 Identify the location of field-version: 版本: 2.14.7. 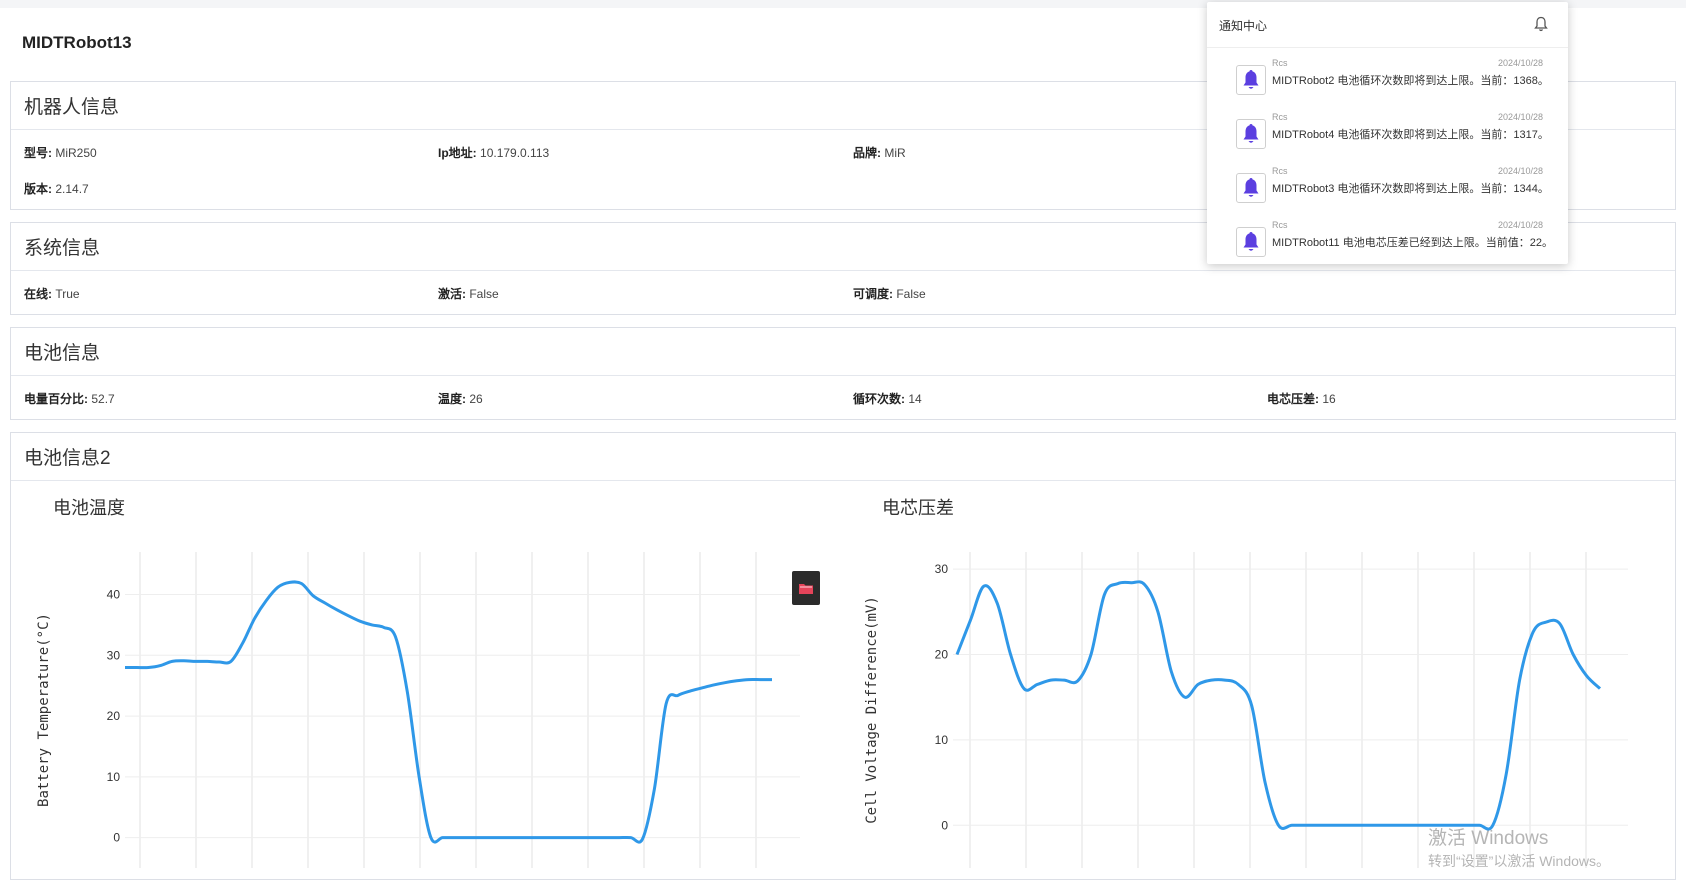
(56, 189).